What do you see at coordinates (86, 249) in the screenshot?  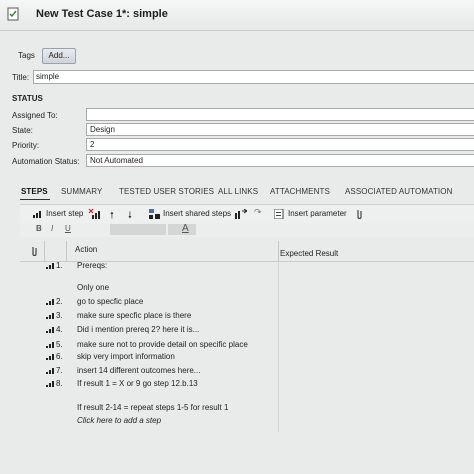 I see `action-column-header: Action` at bounding box center [86, 249].